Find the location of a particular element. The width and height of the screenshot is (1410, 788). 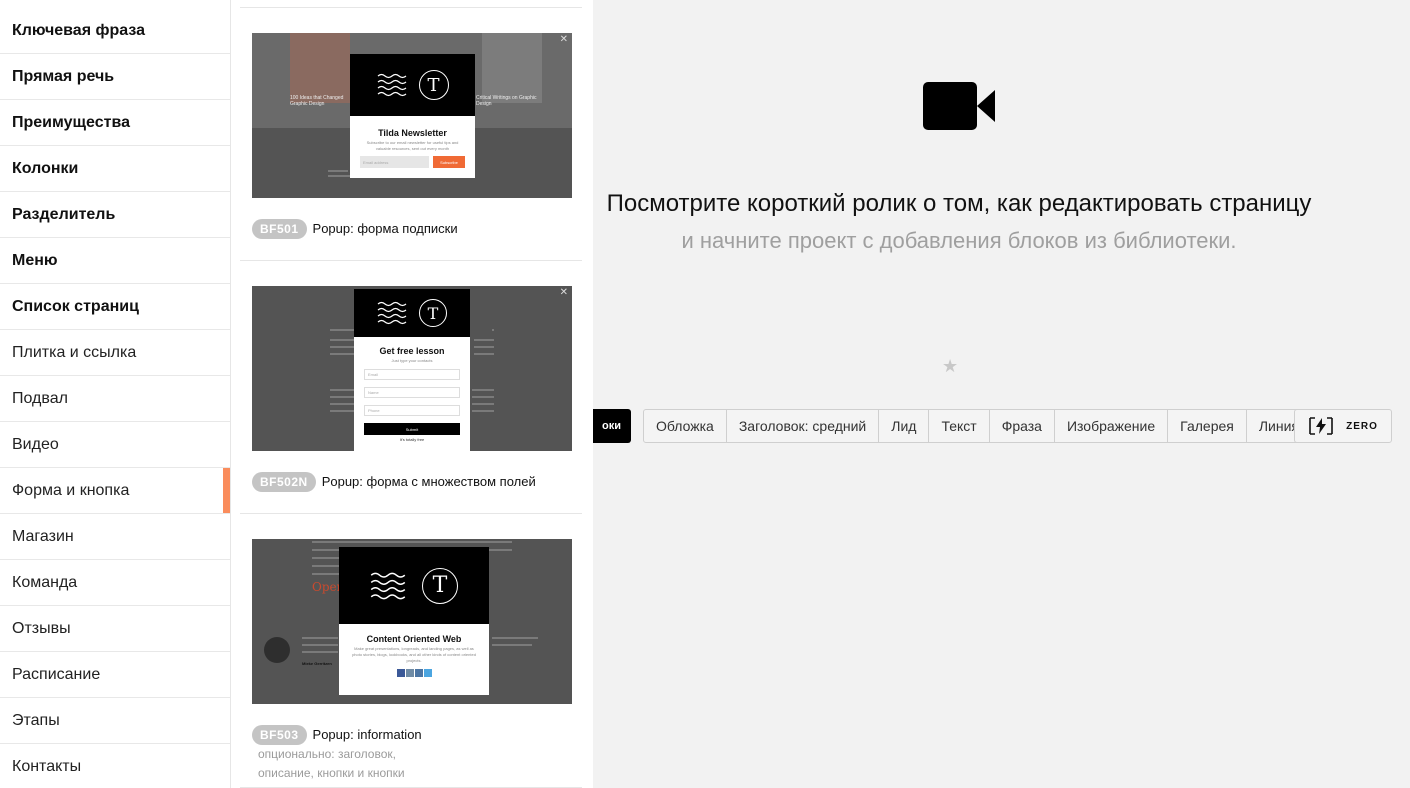

zero-block-icon is located at coordinates (1321, 426).